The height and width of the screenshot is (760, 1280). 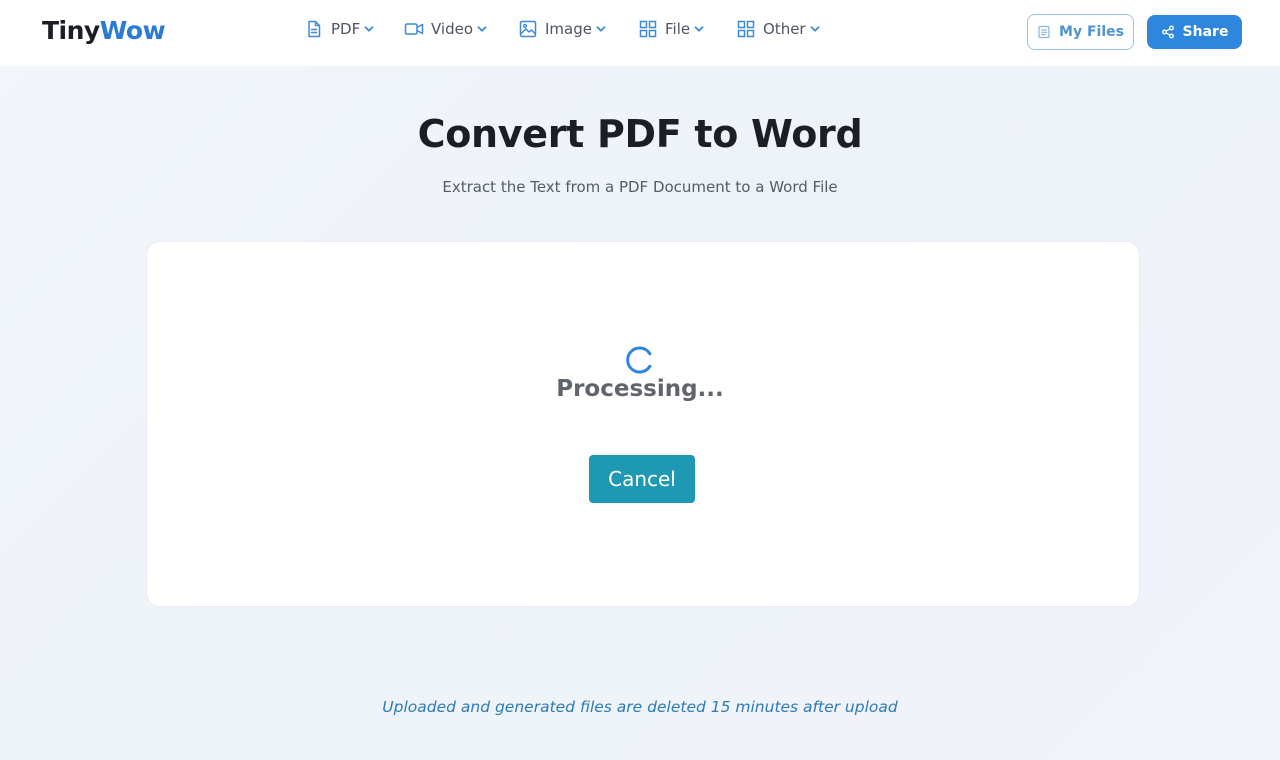 What do you see at coordinates (346, 29) in the screenshot?
I see `nav-item-label: PDF` at bounding box center [346, 29].